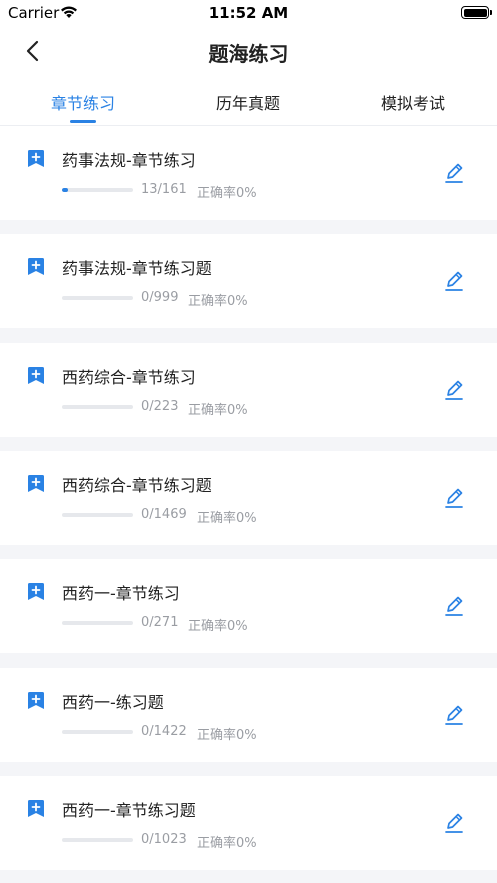 The width and height of the screenshot is (497, 883). I want to click on progress-count: 0/1469, so click(164, 514).